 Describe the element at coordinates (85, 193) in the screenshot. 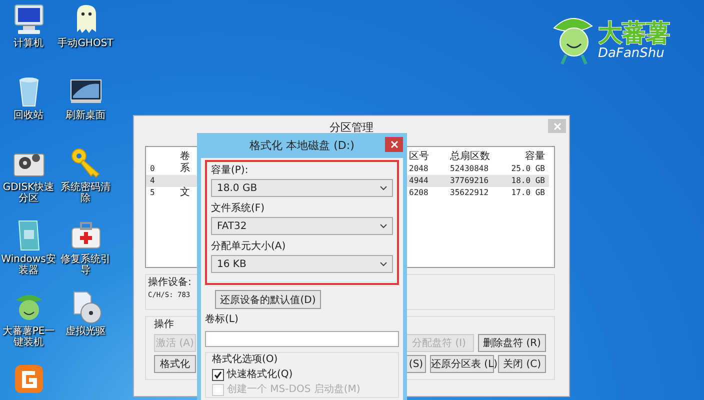

I see `desktop-icon-label: 系统密码清除` at that location.